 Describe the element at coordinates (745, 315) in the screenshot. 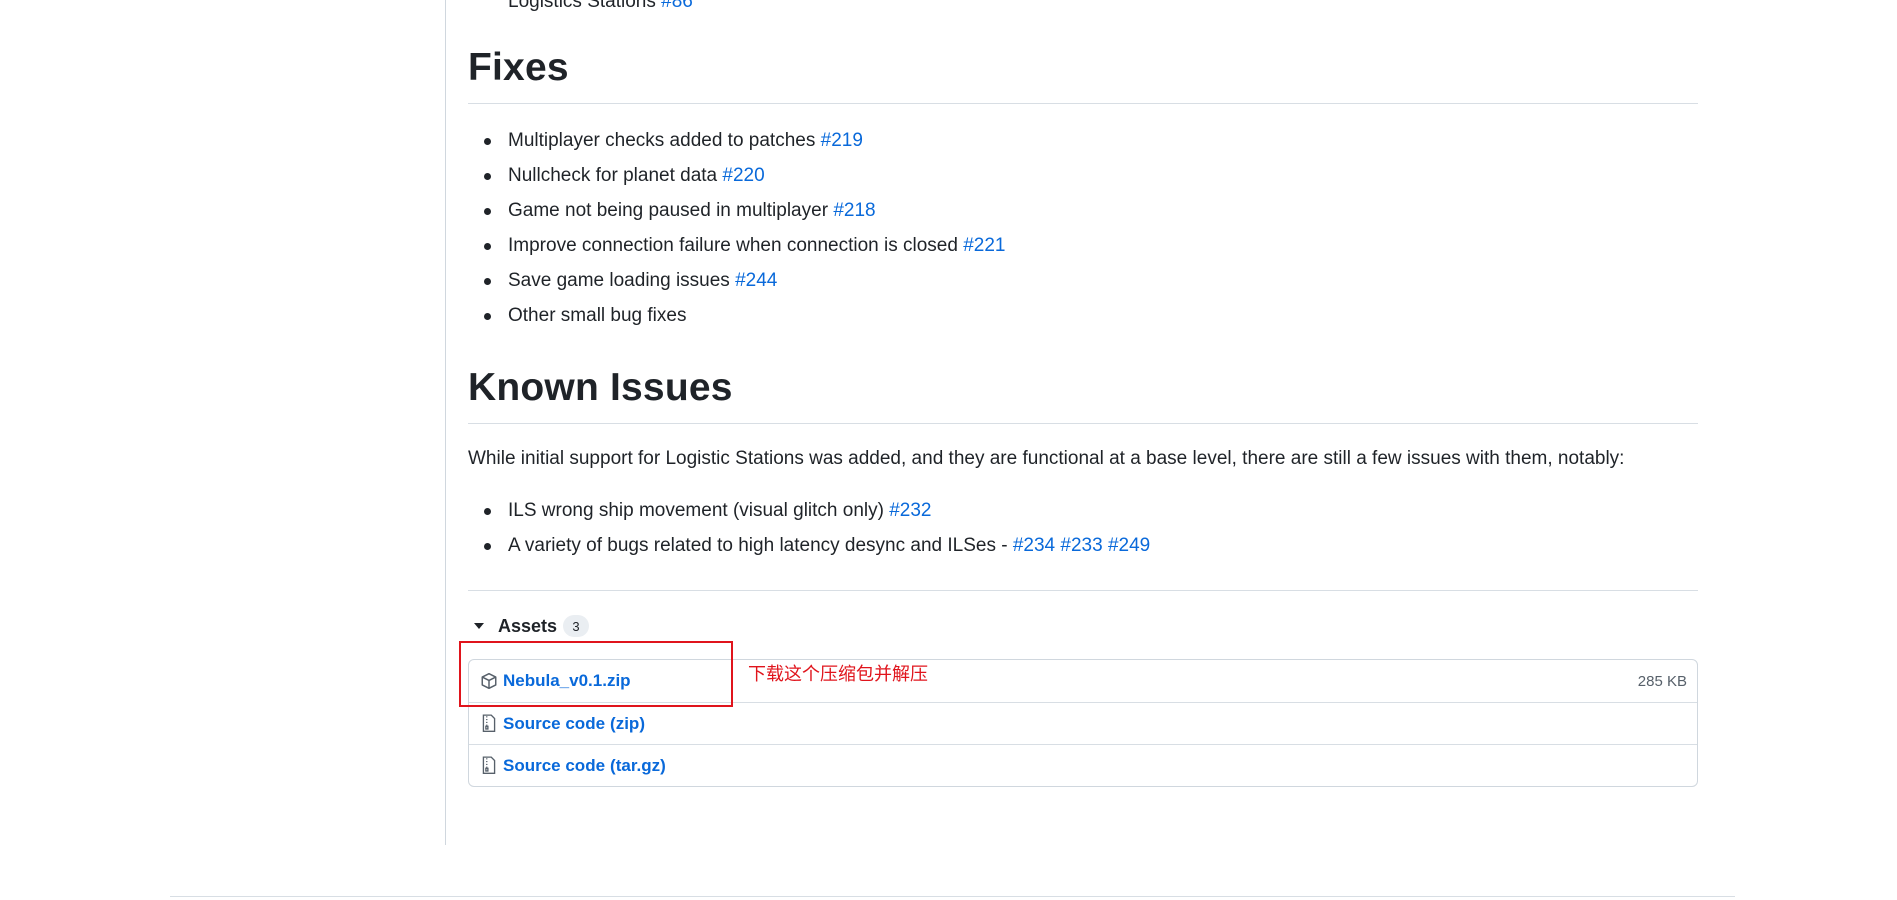

I see `list-item: Other small bug fixes` at that location.